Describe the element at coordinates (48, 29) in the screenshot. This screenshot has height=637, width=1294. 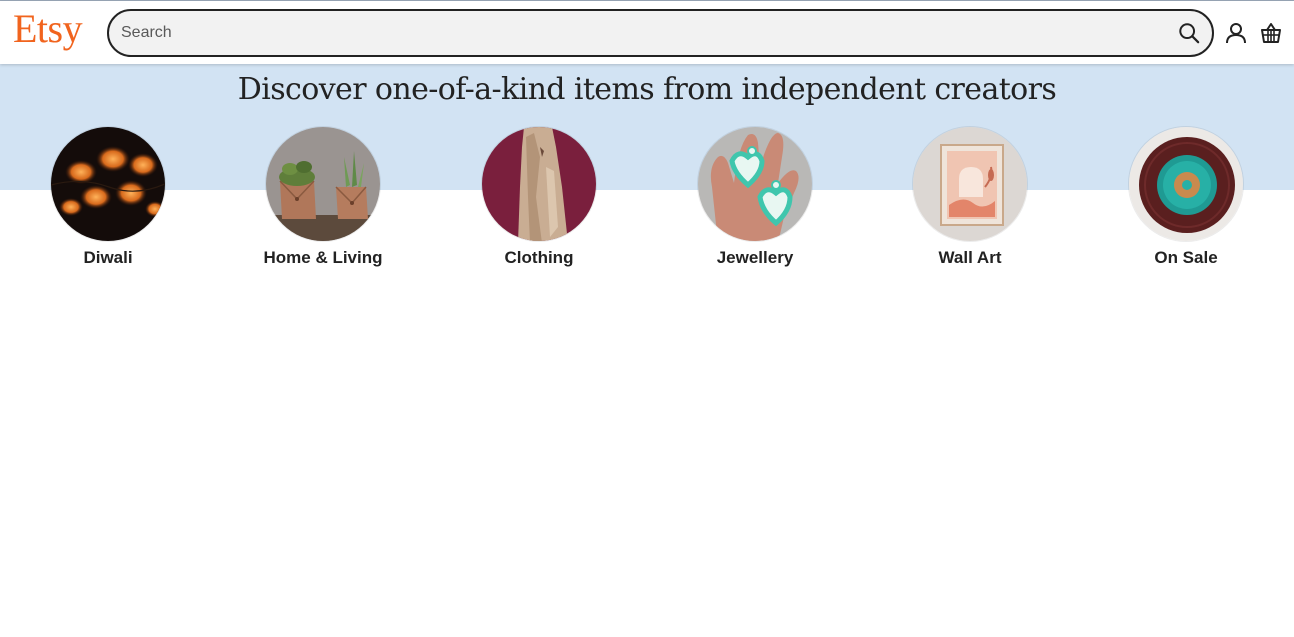
I see `etsy-logo: Etsy` at that location.